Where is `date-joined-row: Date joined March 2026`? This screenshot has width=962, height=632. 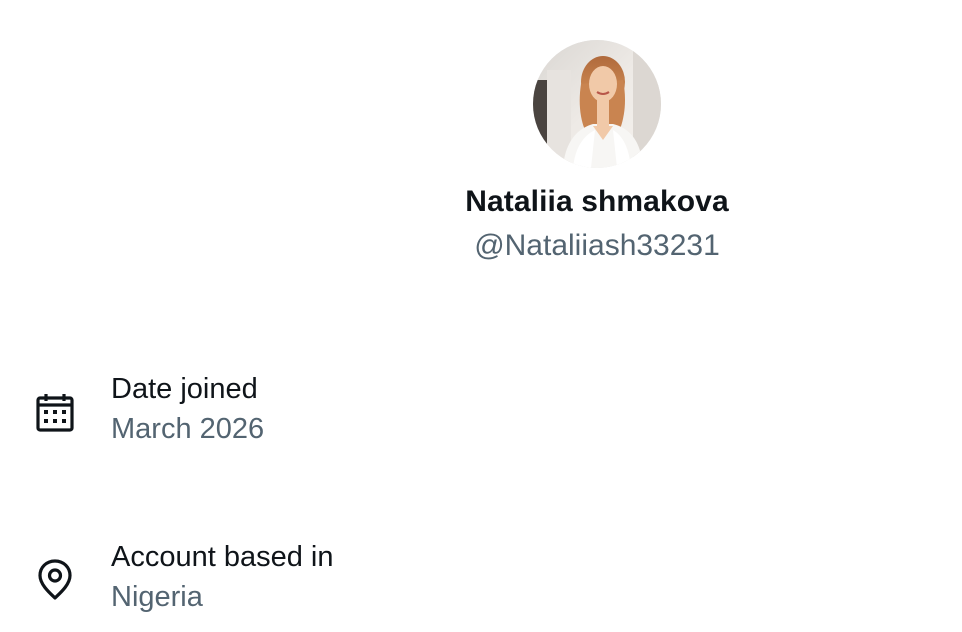
date-joined-row: Date joined March 2026 is located at coordinates (481, 413).